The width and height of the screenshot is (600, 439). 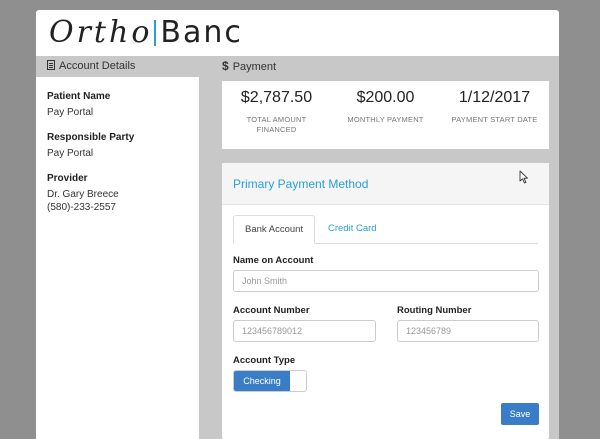 What do you see at coordinates (91, 137) in the screenshot?
I see `responsible-party-label: Responsible Party` at bounding box center [91, 137].